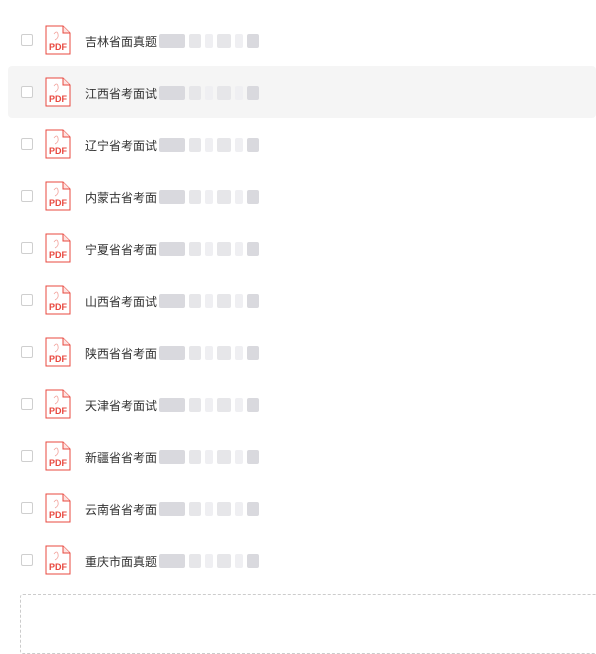  What do you see at coordinates (121, 249) in the screenshot?
I see `file-name: 宁夏省省考面` at bounding box center [121, 249].